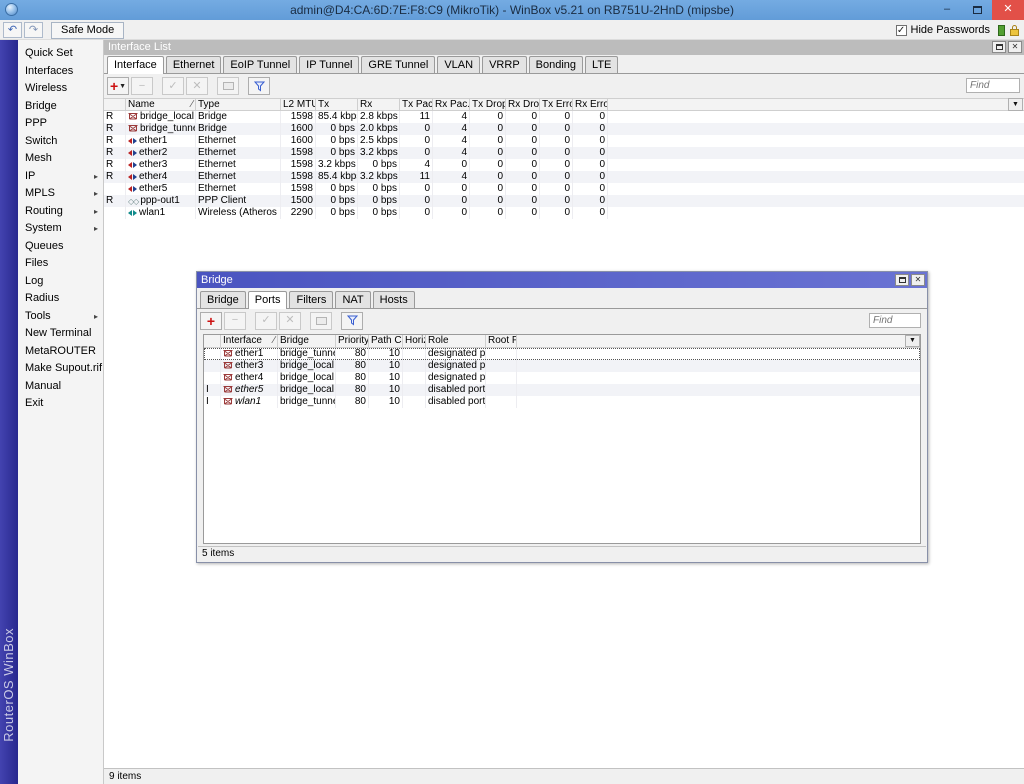  I want to click on bridge-port-row: Iether5 bridge_local 80 10 disabled port, so click(562, 390).